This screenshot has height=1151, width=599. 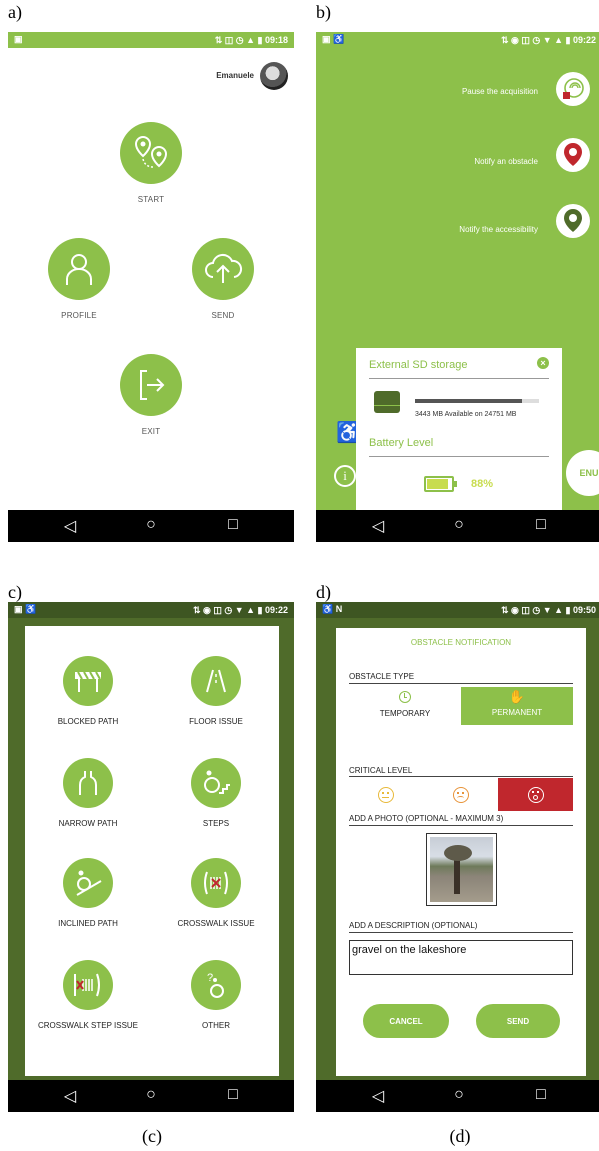 I want to click on caption-d: (d), so click(x=460, y=1136).